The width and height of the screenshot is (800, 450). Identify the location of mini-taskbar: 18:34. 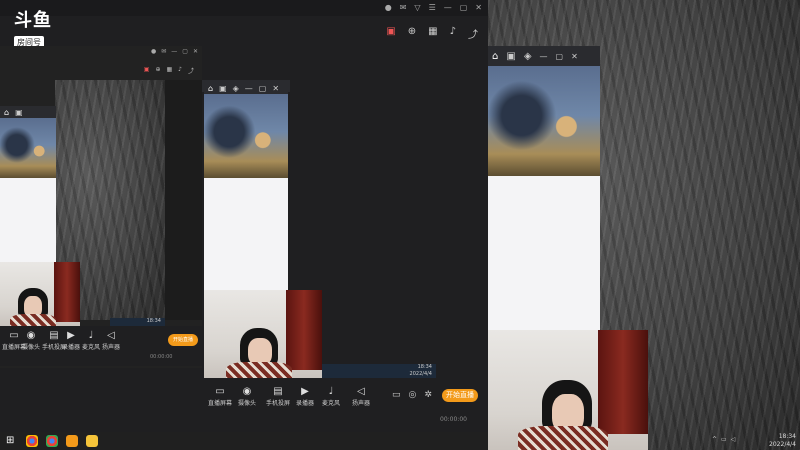
(137, 322).